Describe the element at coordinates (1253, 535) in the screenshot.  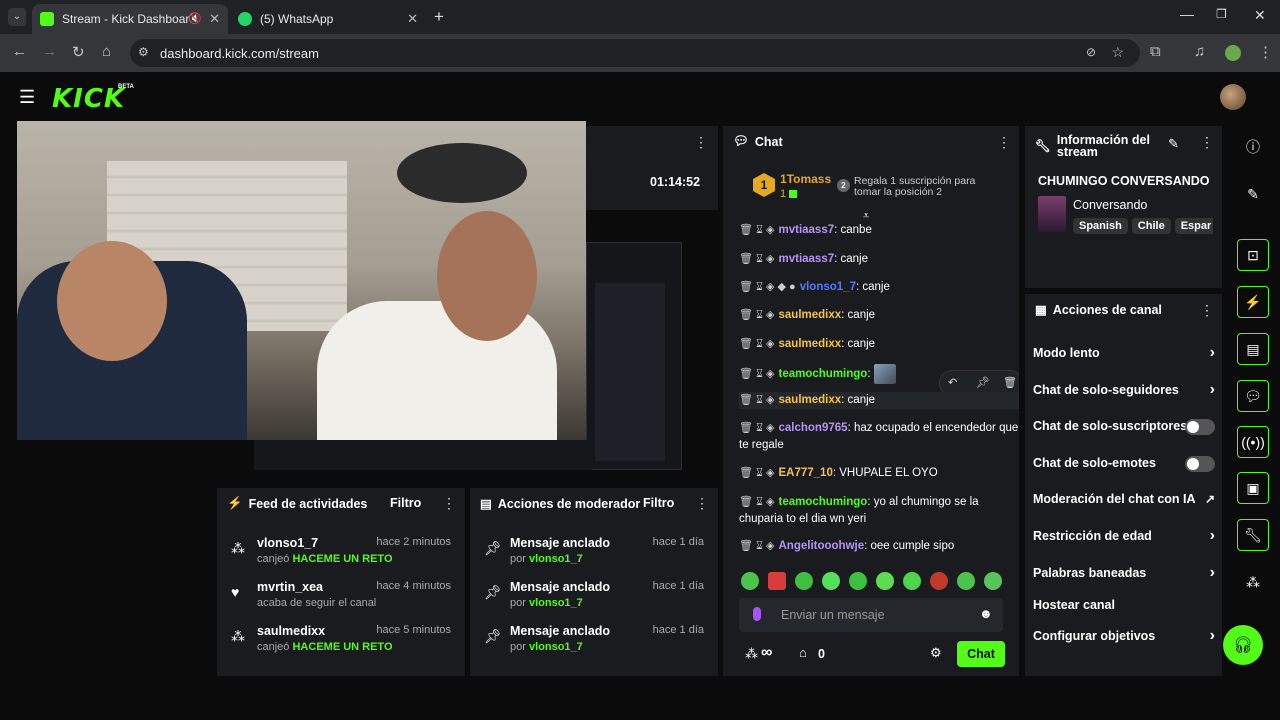
I see `wrench-icon: 🔧︎` at that location.